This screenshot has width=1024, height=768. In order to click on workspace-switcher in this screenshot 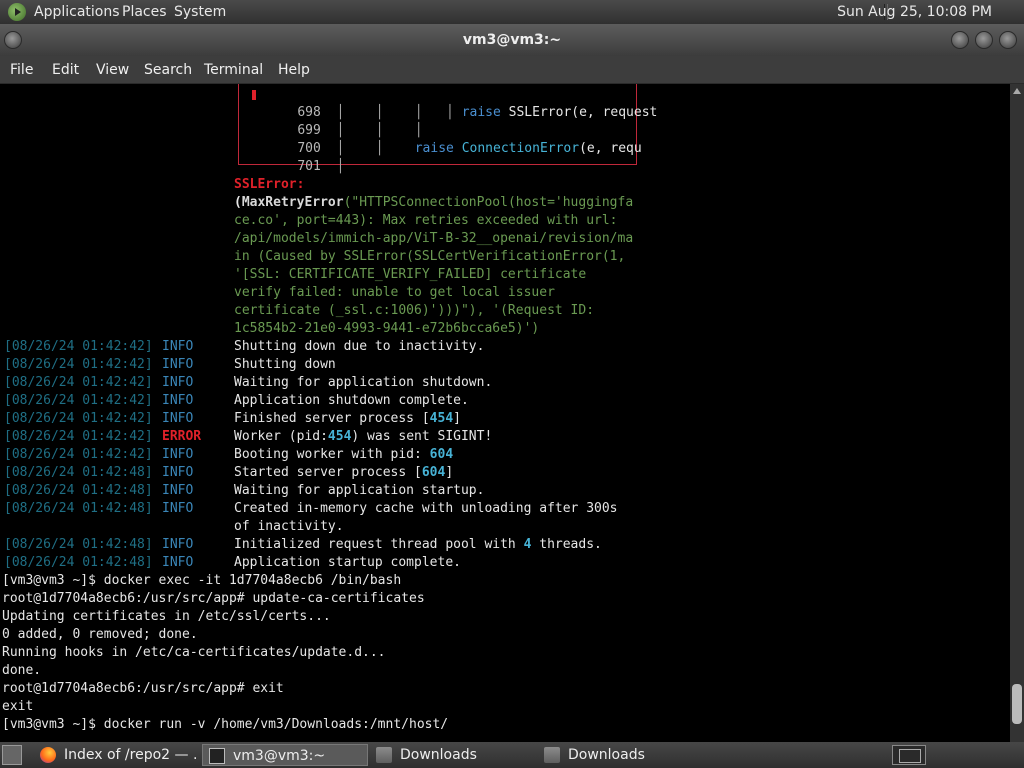, I will do `click(909, 755)`.